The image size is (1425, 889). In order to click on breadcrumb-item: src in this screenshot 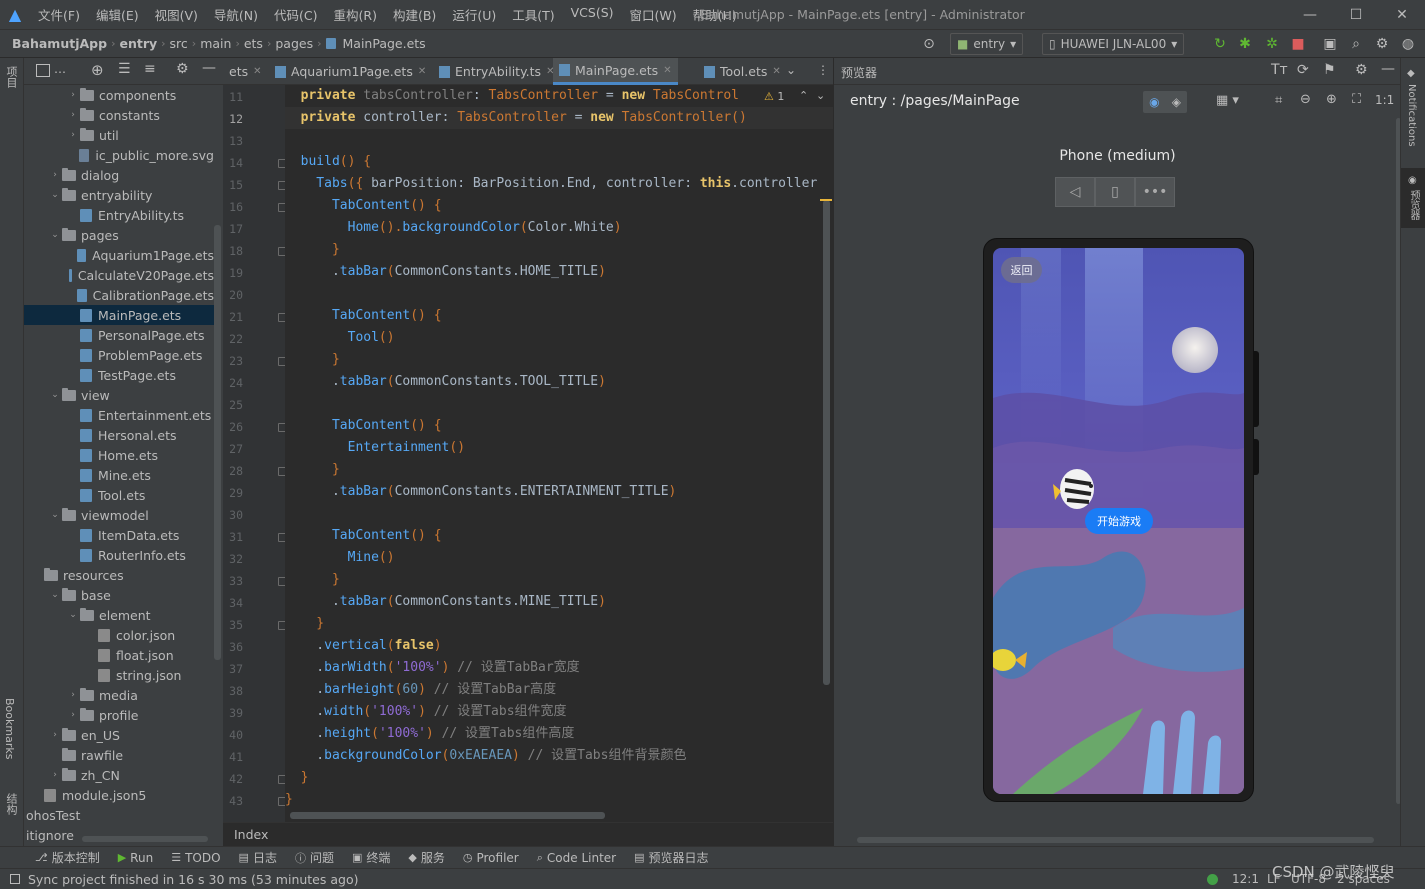, I will do `click(179, 43)`.